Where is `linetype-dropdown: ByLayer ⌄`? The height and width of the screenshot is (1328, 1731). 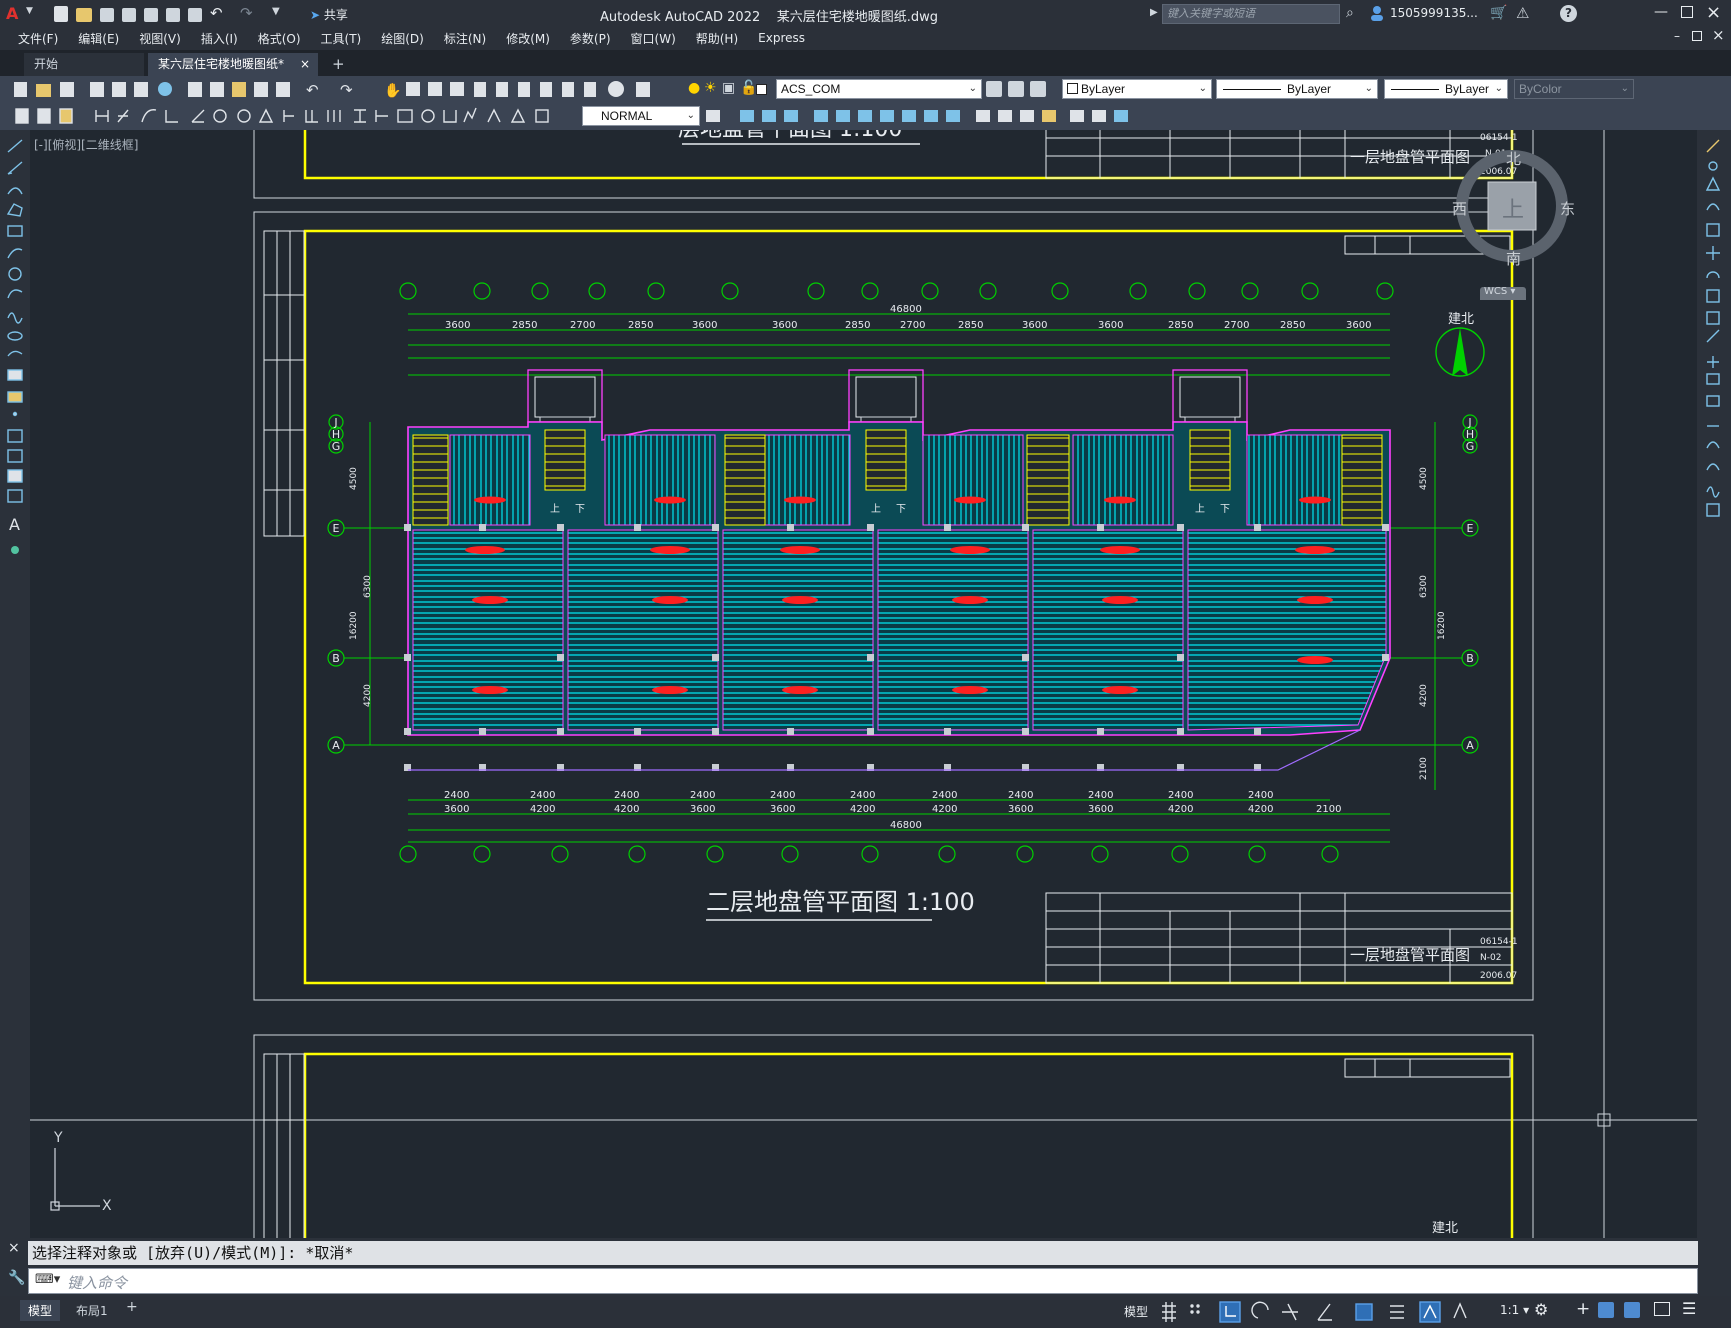 linetype-dropdown: ByLayer ⌄ is located at coordinates (1297, 89).